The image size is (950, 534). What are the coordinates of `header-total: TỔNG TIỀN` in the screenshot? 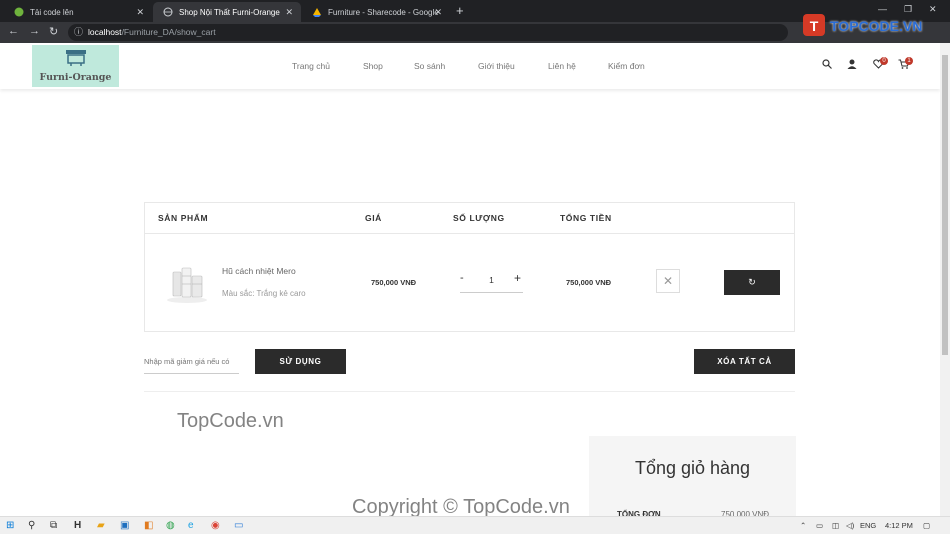 It's located at (586, 218).